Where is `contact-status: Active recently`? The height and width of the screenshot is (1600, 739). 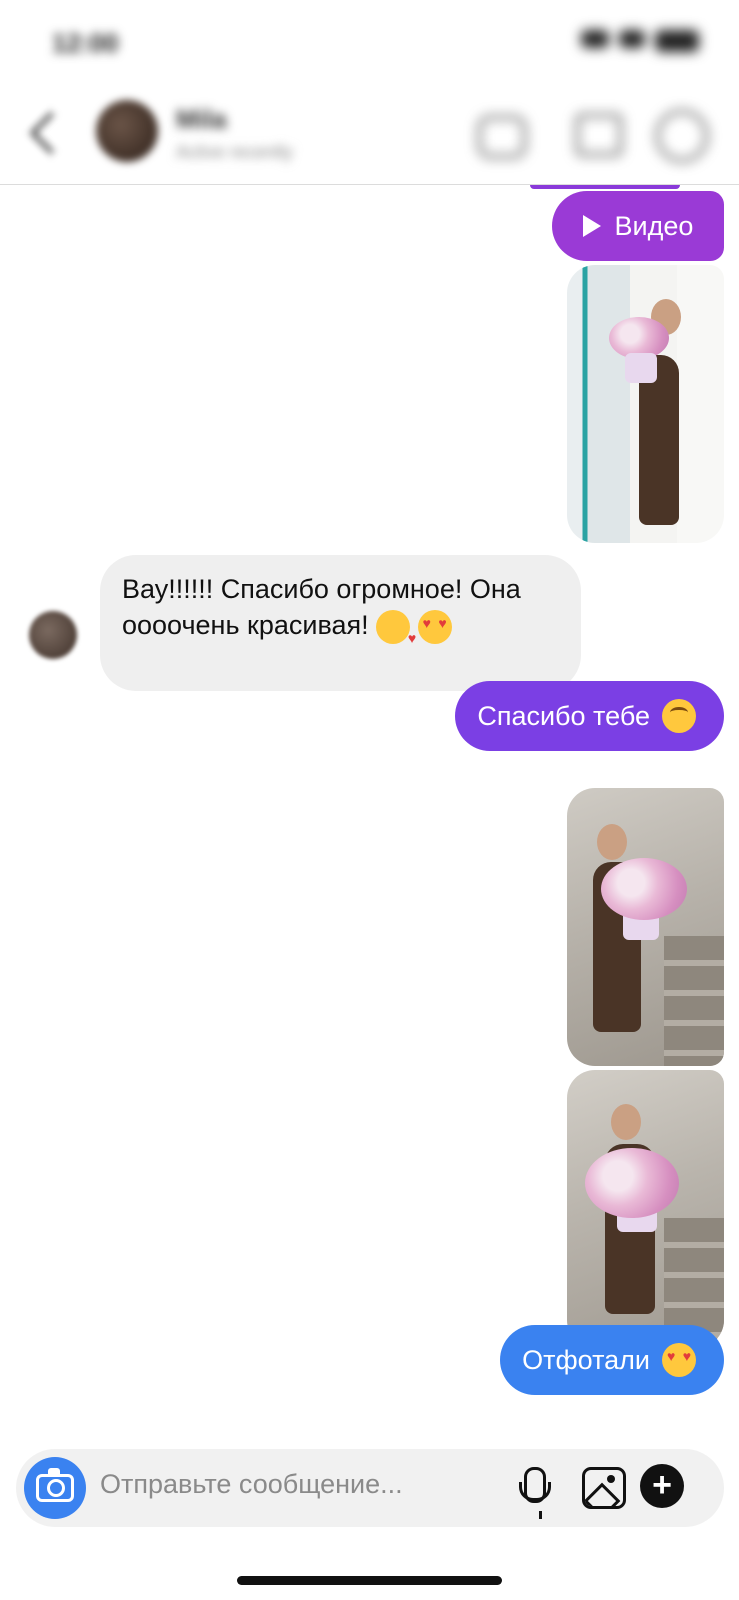 contact-status: Active recently is located at coordinates (235, 152).